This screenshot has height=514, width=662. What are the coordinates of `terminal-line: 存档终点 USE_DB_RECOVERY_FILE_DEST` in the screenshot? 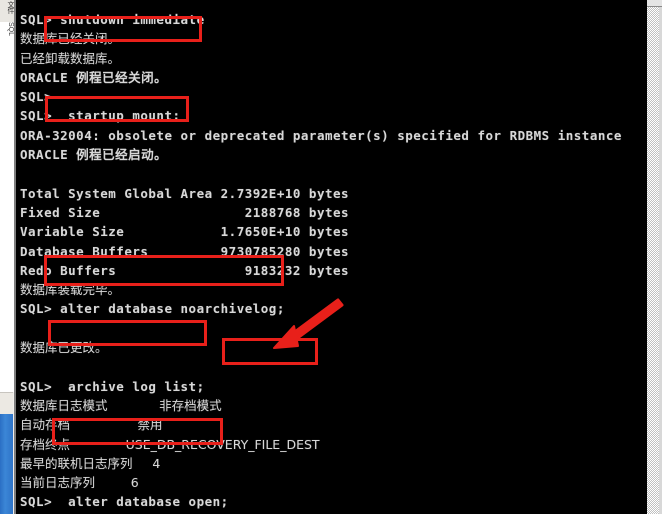 It's located at (170, 444).